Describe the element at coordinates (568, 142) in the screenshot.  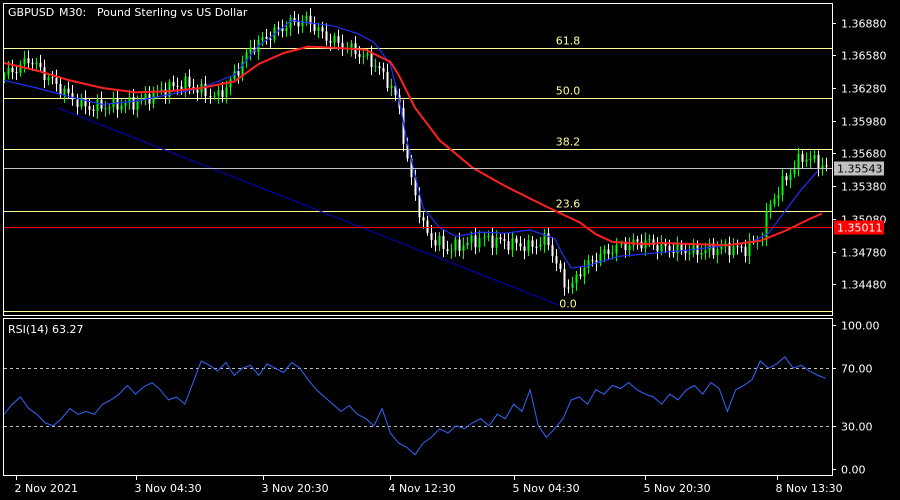
I see `fib-level-label: 38.2` at that location.